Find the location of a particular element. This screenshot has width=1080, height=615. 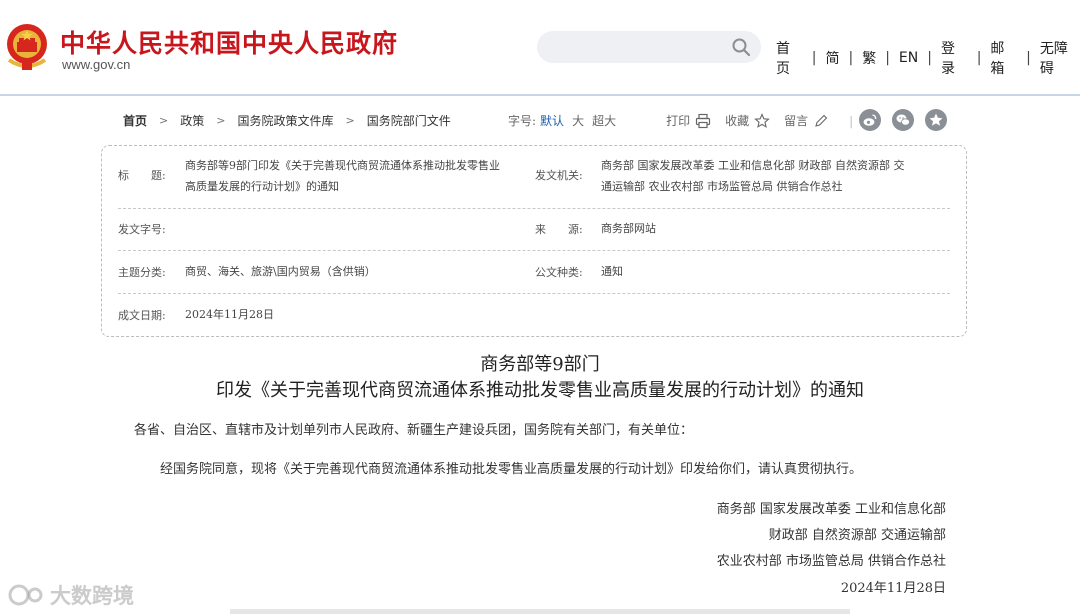

nav-english: EN is located at coordinates (908, 58).